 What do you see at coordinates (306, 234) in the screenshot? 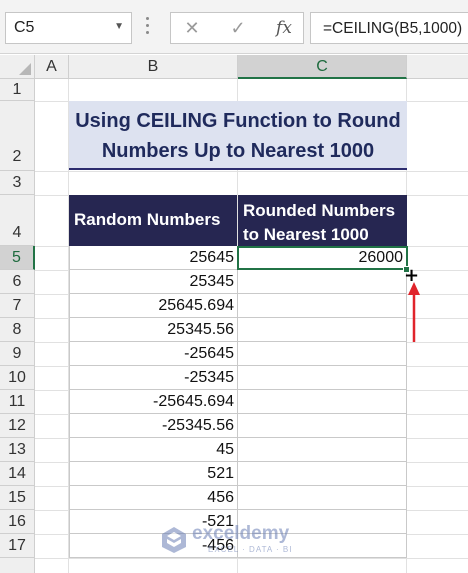
I see `table-header-rounded-line-2: to Nearest 1000` at bounding box center [306, 234].